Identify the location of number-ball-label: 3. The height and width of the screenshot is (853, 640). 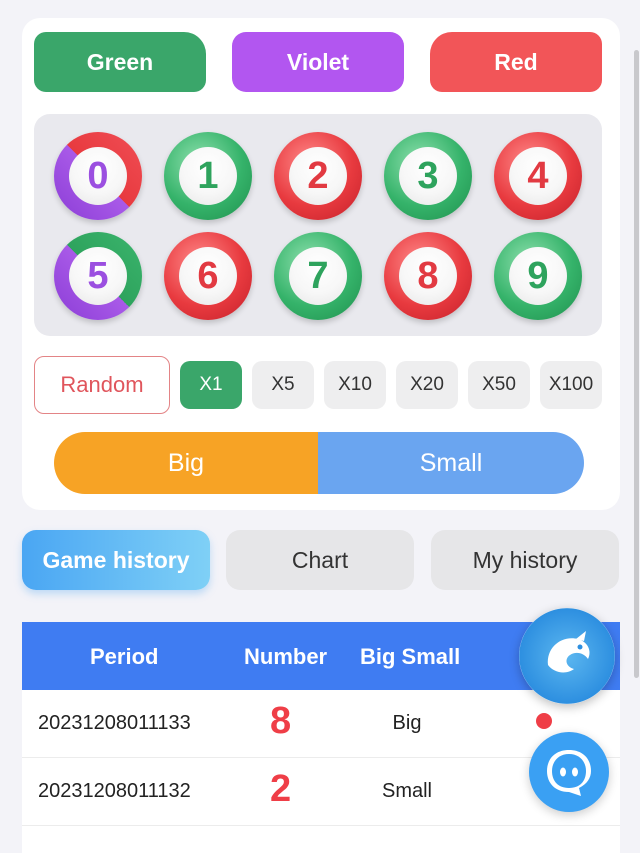
(428, 175).